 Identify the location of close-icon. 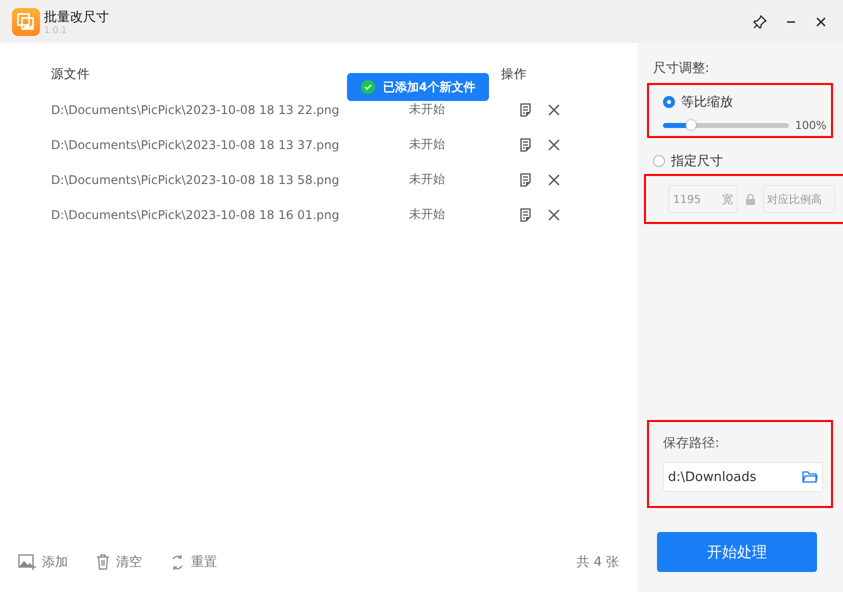
(821, 22).